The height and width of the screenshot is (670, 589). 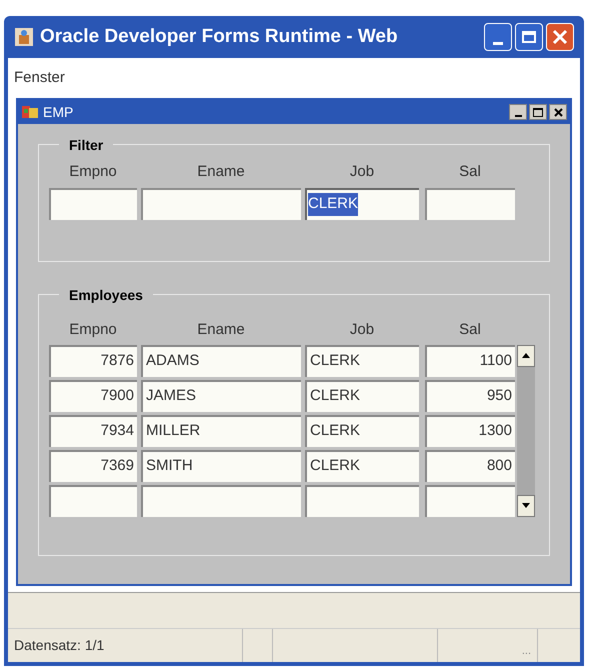 What do you see at coordinates (221, 396) in the screenshot?
I see `table-cell: JAMES` at bounding box center [221, 396].